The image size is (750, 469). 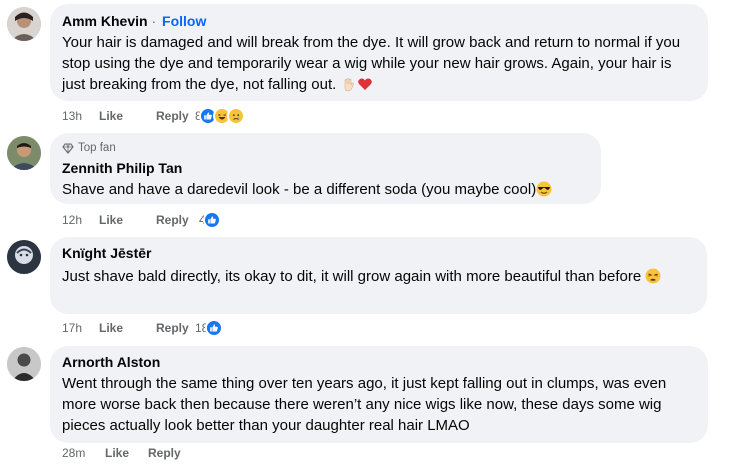 What do you see at coordinates (80, 220) in the screenshot?
I see `comment-timestamp: 12h` at bounding box center [80, 220].